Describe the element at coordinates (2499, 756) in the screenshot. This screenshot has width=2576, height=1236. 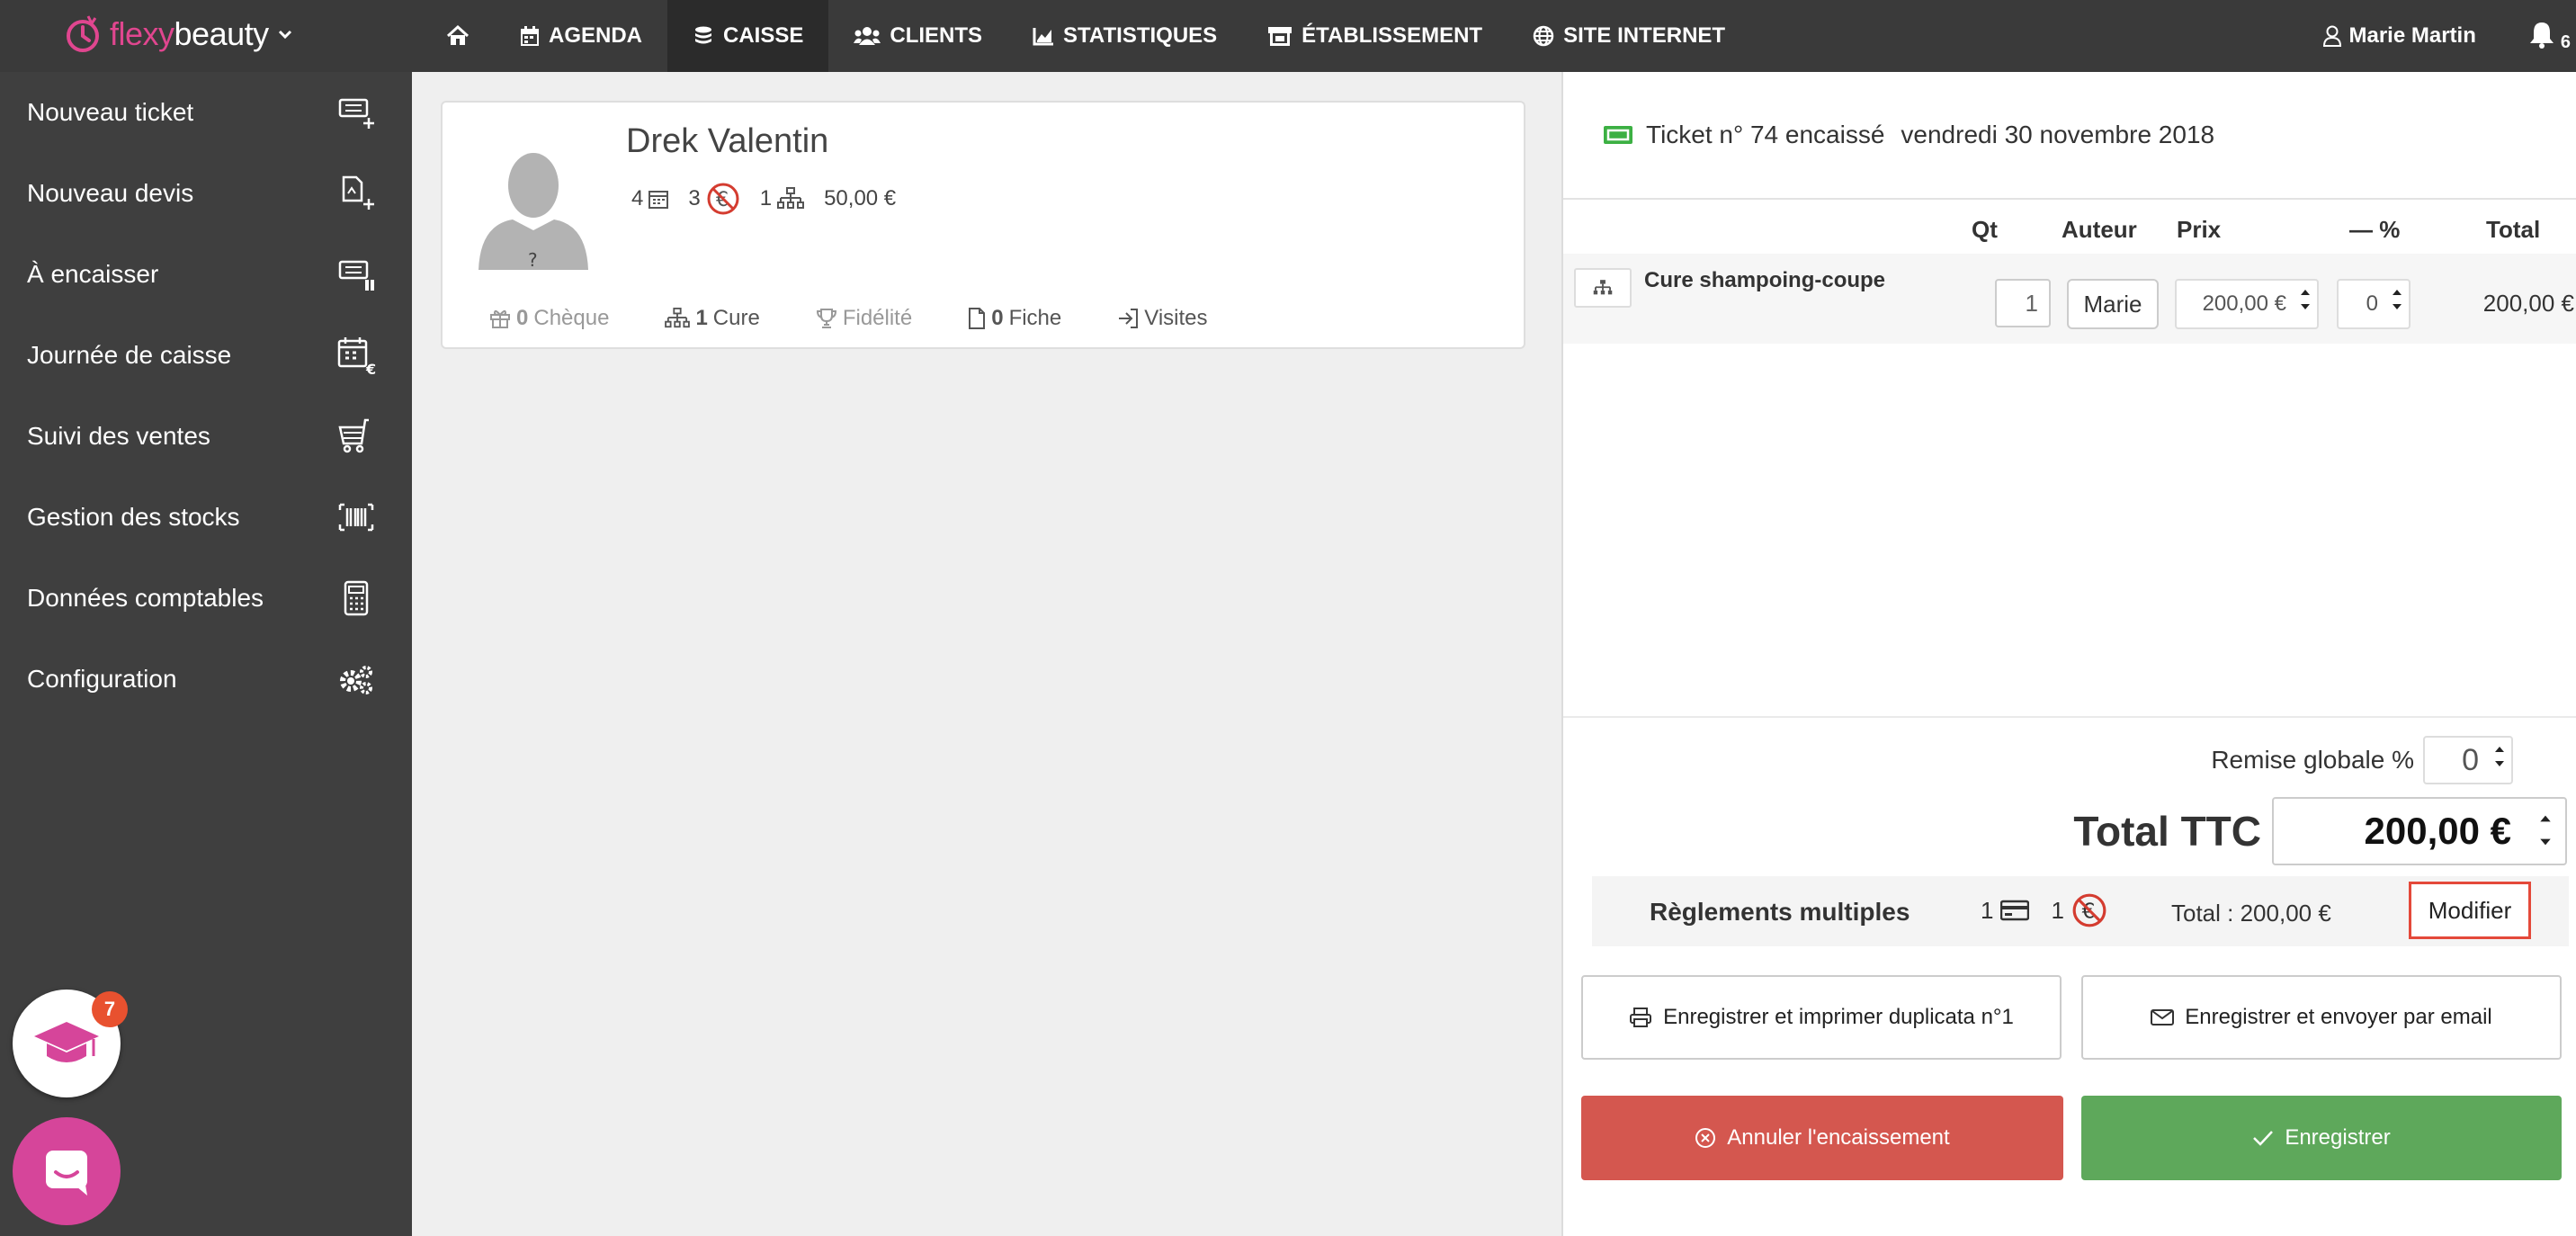
I see `global-discount-stepper` at that location.